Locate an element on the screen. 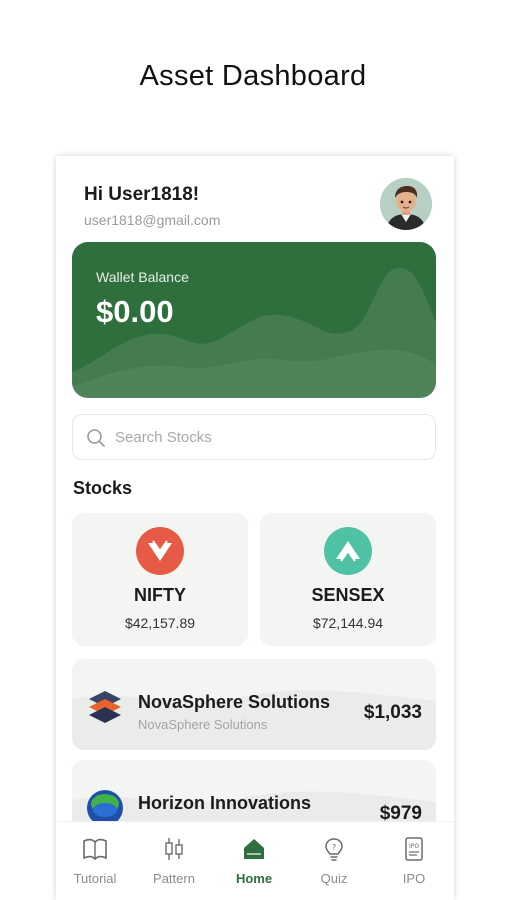 The width and height of the screenshot is (506, 900). nav-label: Quiz is located at coordinates (334, 878).